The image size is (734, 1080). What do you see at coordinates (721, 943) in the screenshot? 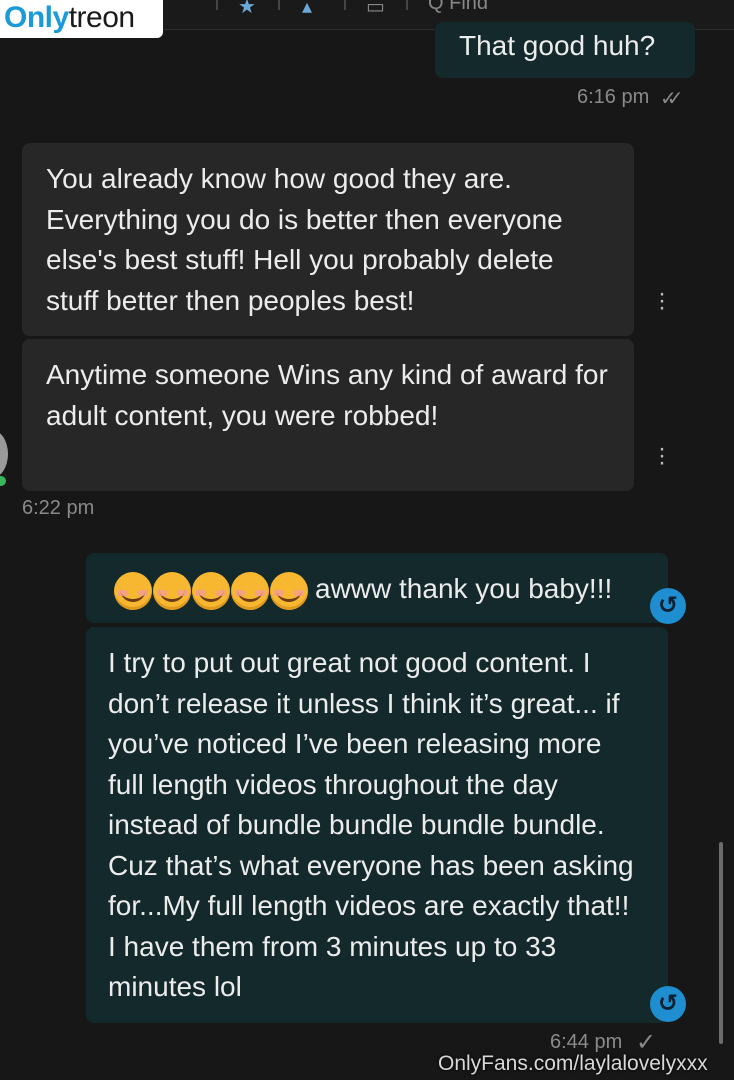
I see `scrollbar` at bounding box center [721, 943].